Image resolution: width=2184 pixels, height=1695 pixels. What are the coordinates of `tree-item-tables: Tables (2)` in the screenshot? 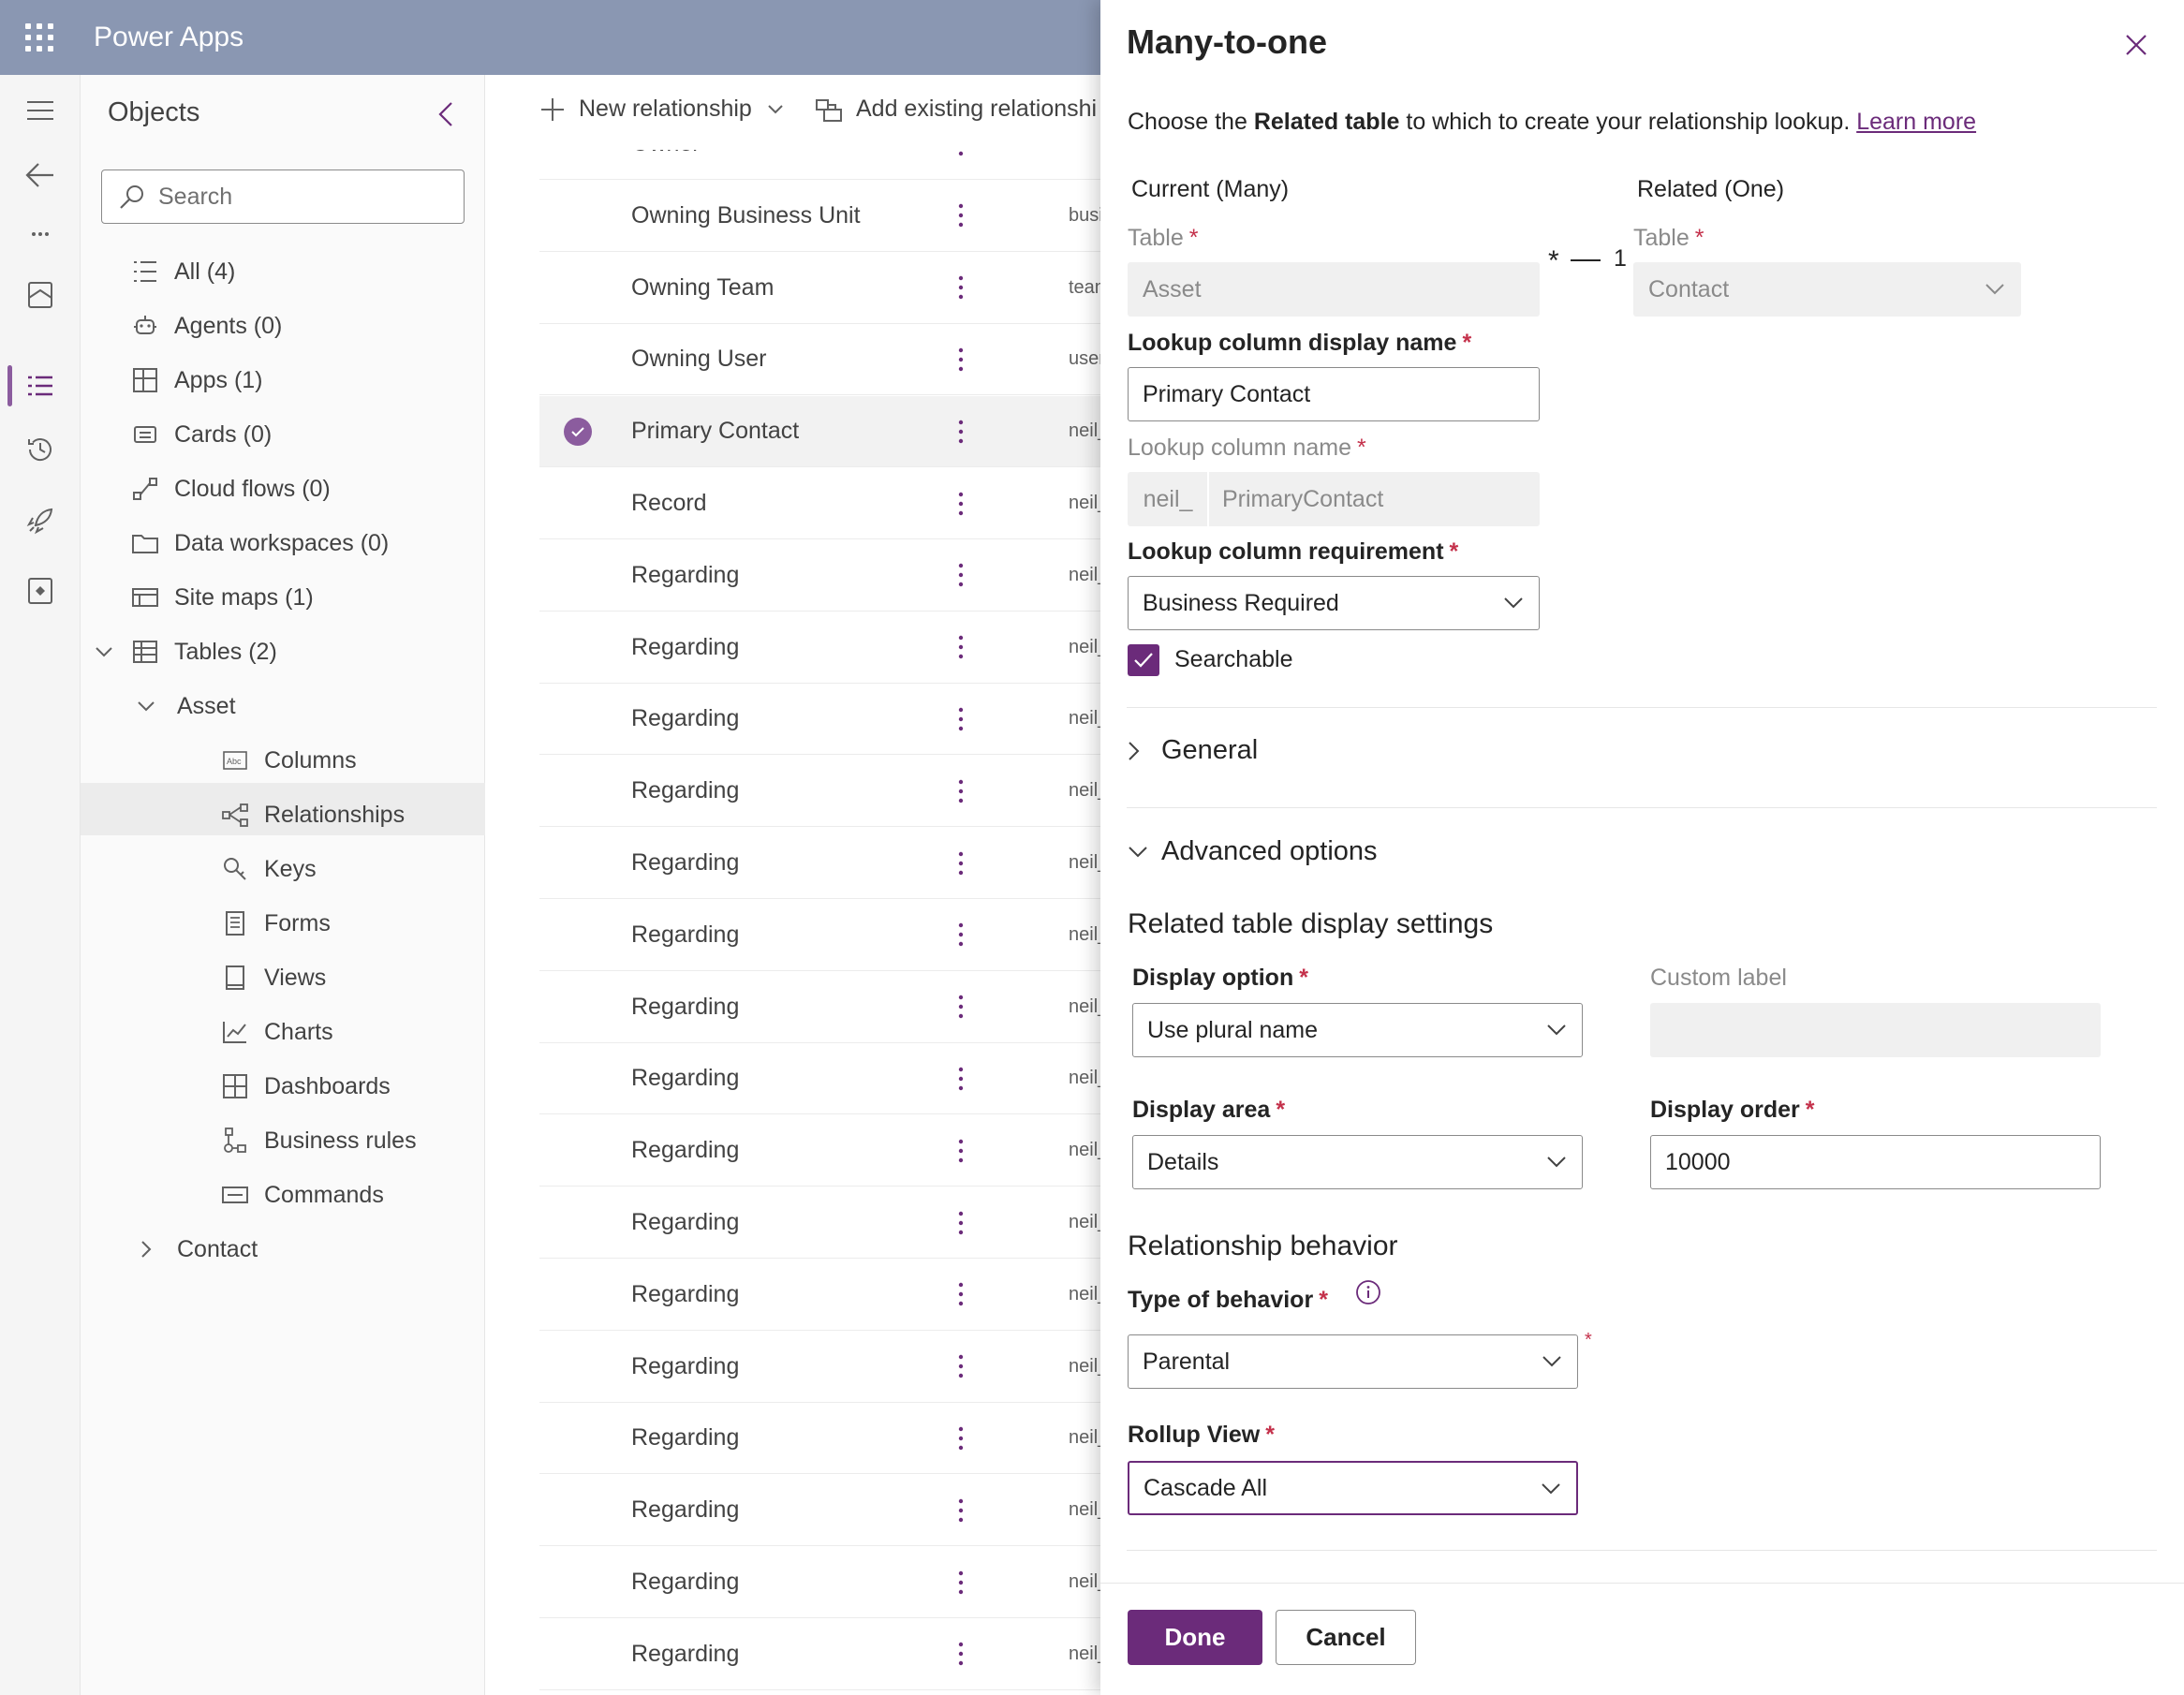 It's located at (184, 652).